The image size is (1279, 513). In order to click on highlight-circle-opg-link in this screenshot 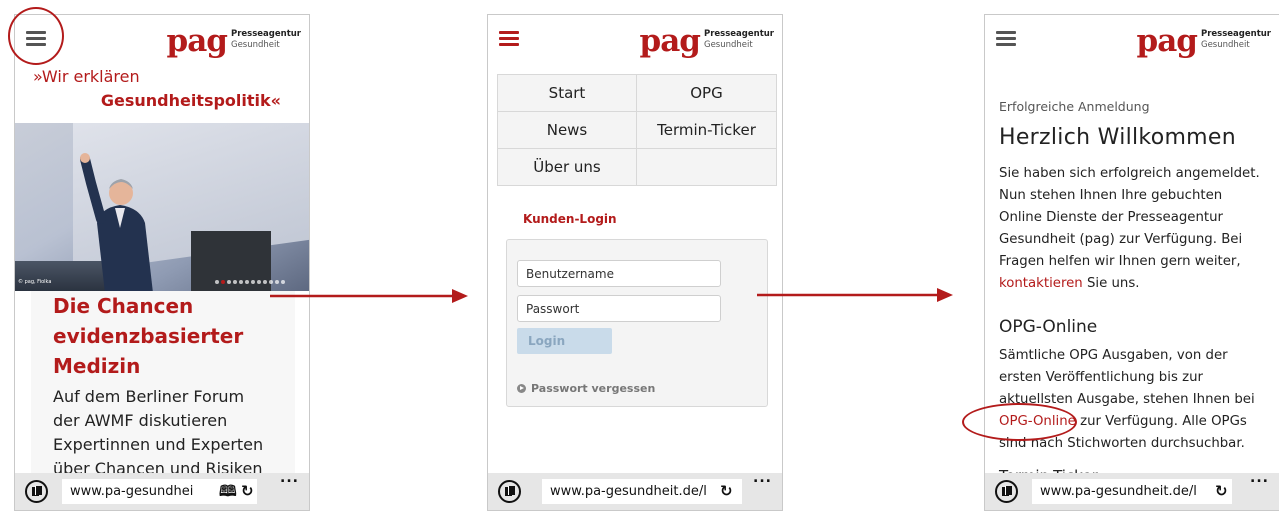, I will do `click(1019, 422)`.